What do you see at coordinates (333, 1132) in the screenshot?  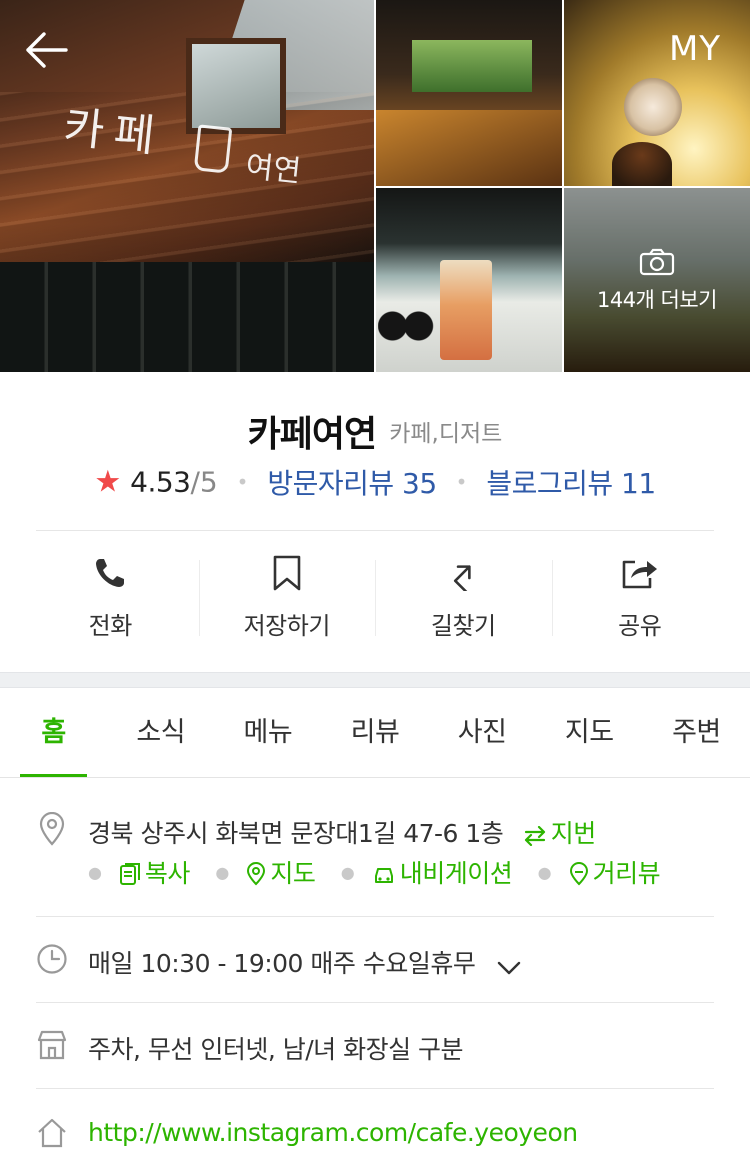 I see `homepage-link: http://www.instagram.com/cafe.yeoyeon` at bounding box center [333, 1132].